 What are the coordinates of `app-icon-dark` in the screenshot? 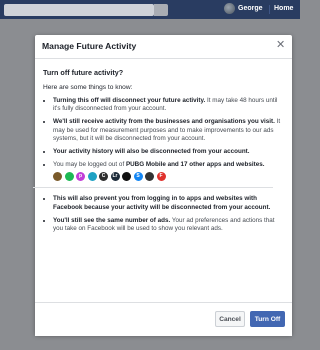 It's located at (149, 177).